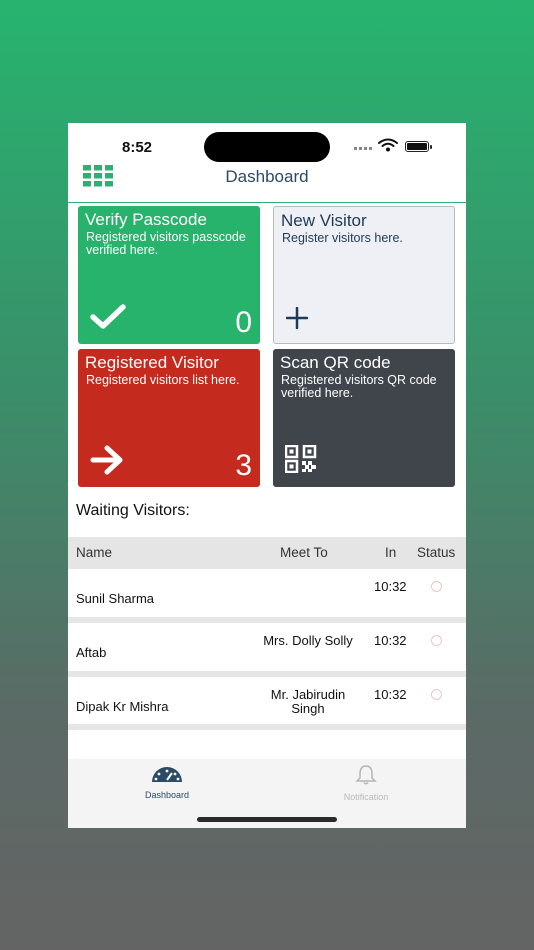  I want to click on signal-icon, so click(364, 148).